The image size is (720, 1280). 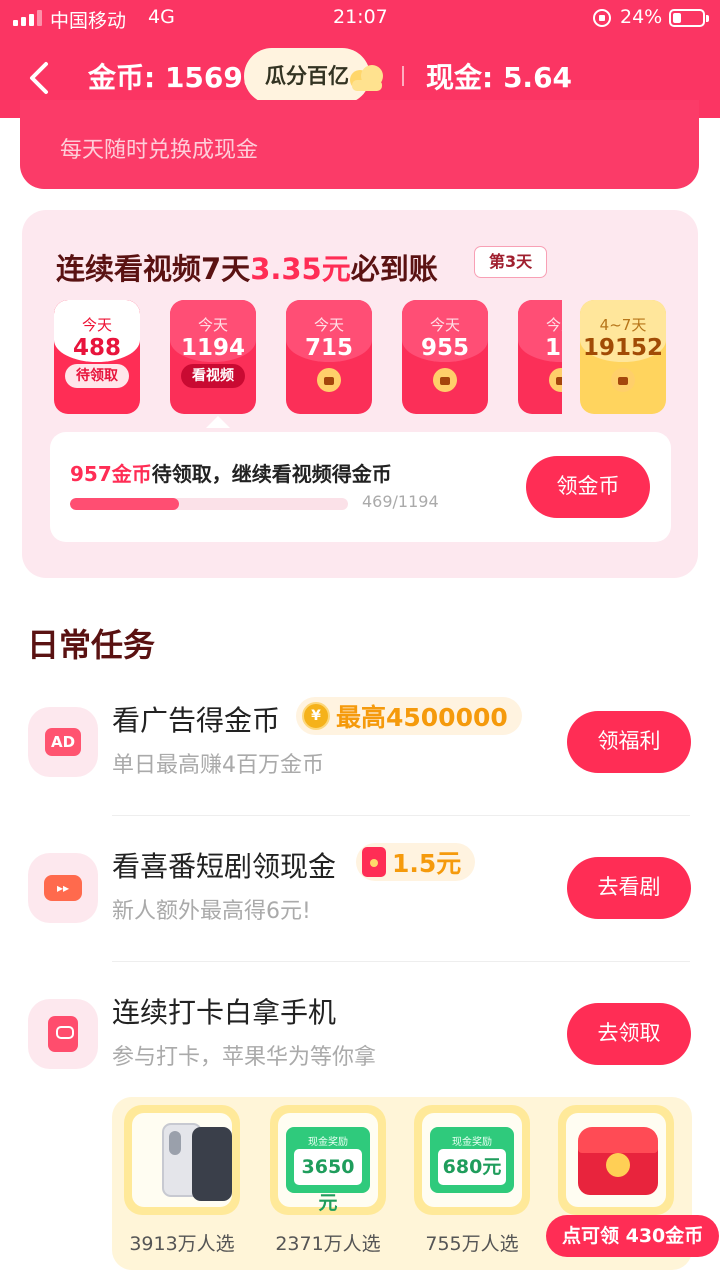 What do you see at coordinates (623, 325) in the screenshot?
I see `envelope-label: 4~7天` at bounding box center [623, 325].